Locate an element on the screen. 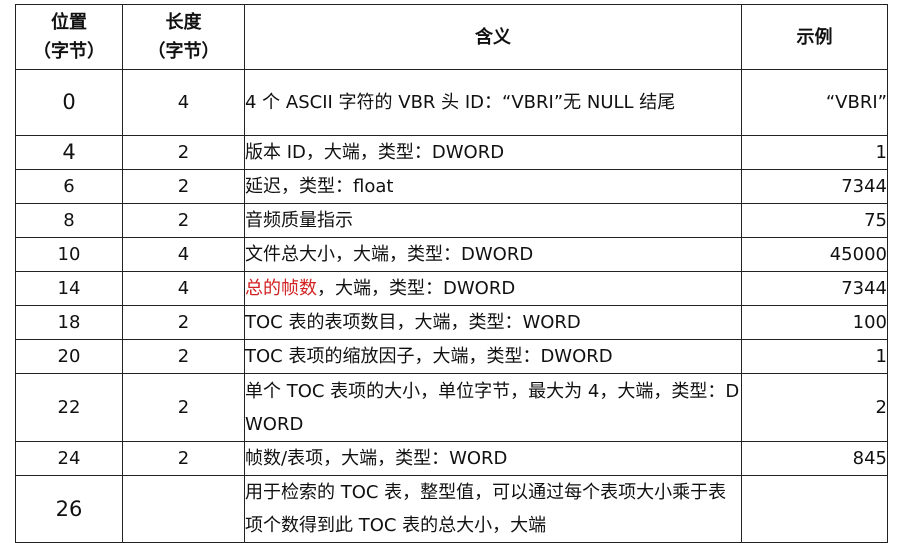 The image size is (900, 543). table-header-row: 位置 （字节） 长度 （字节） 含义 示例 is located at coordinates (451, 37).